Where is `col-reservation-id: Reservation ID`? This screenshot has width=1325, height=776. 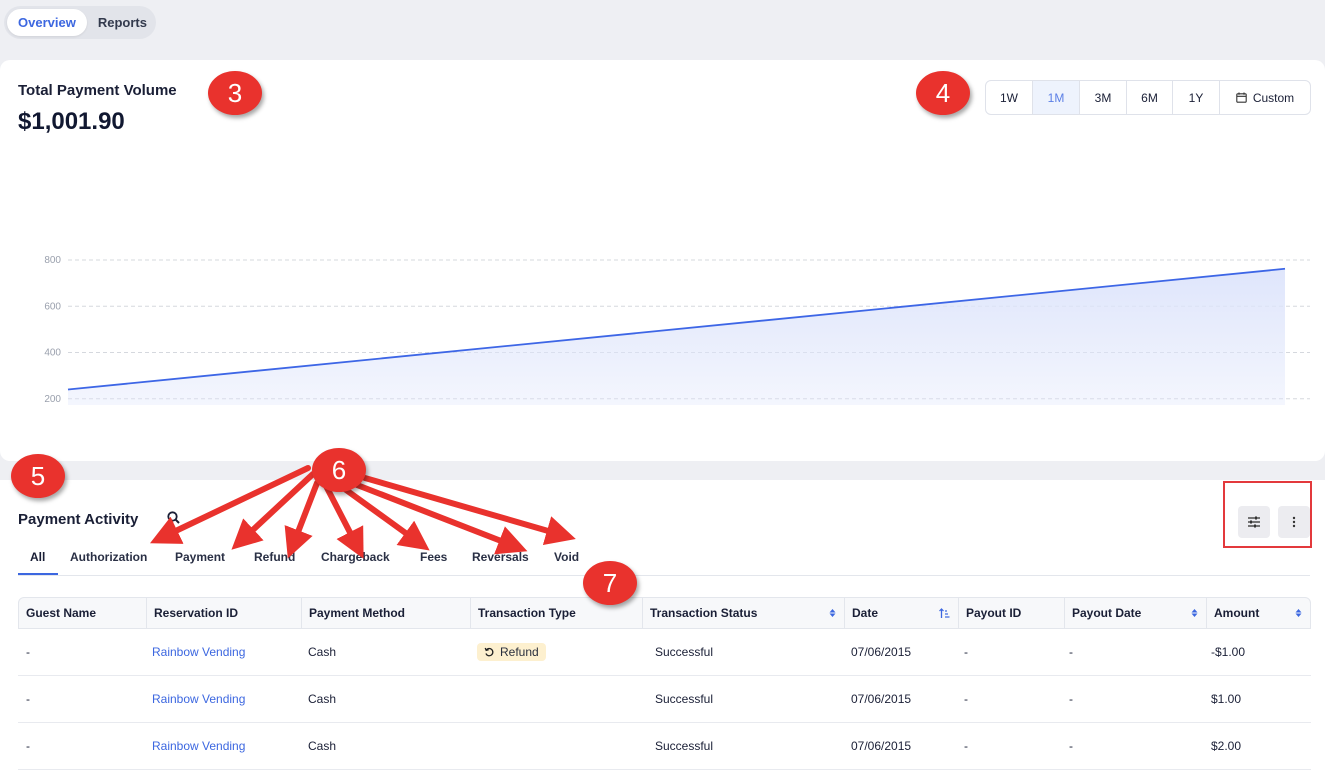
col-reservation-id: Reservation ID is located at coordinates (224, 613).